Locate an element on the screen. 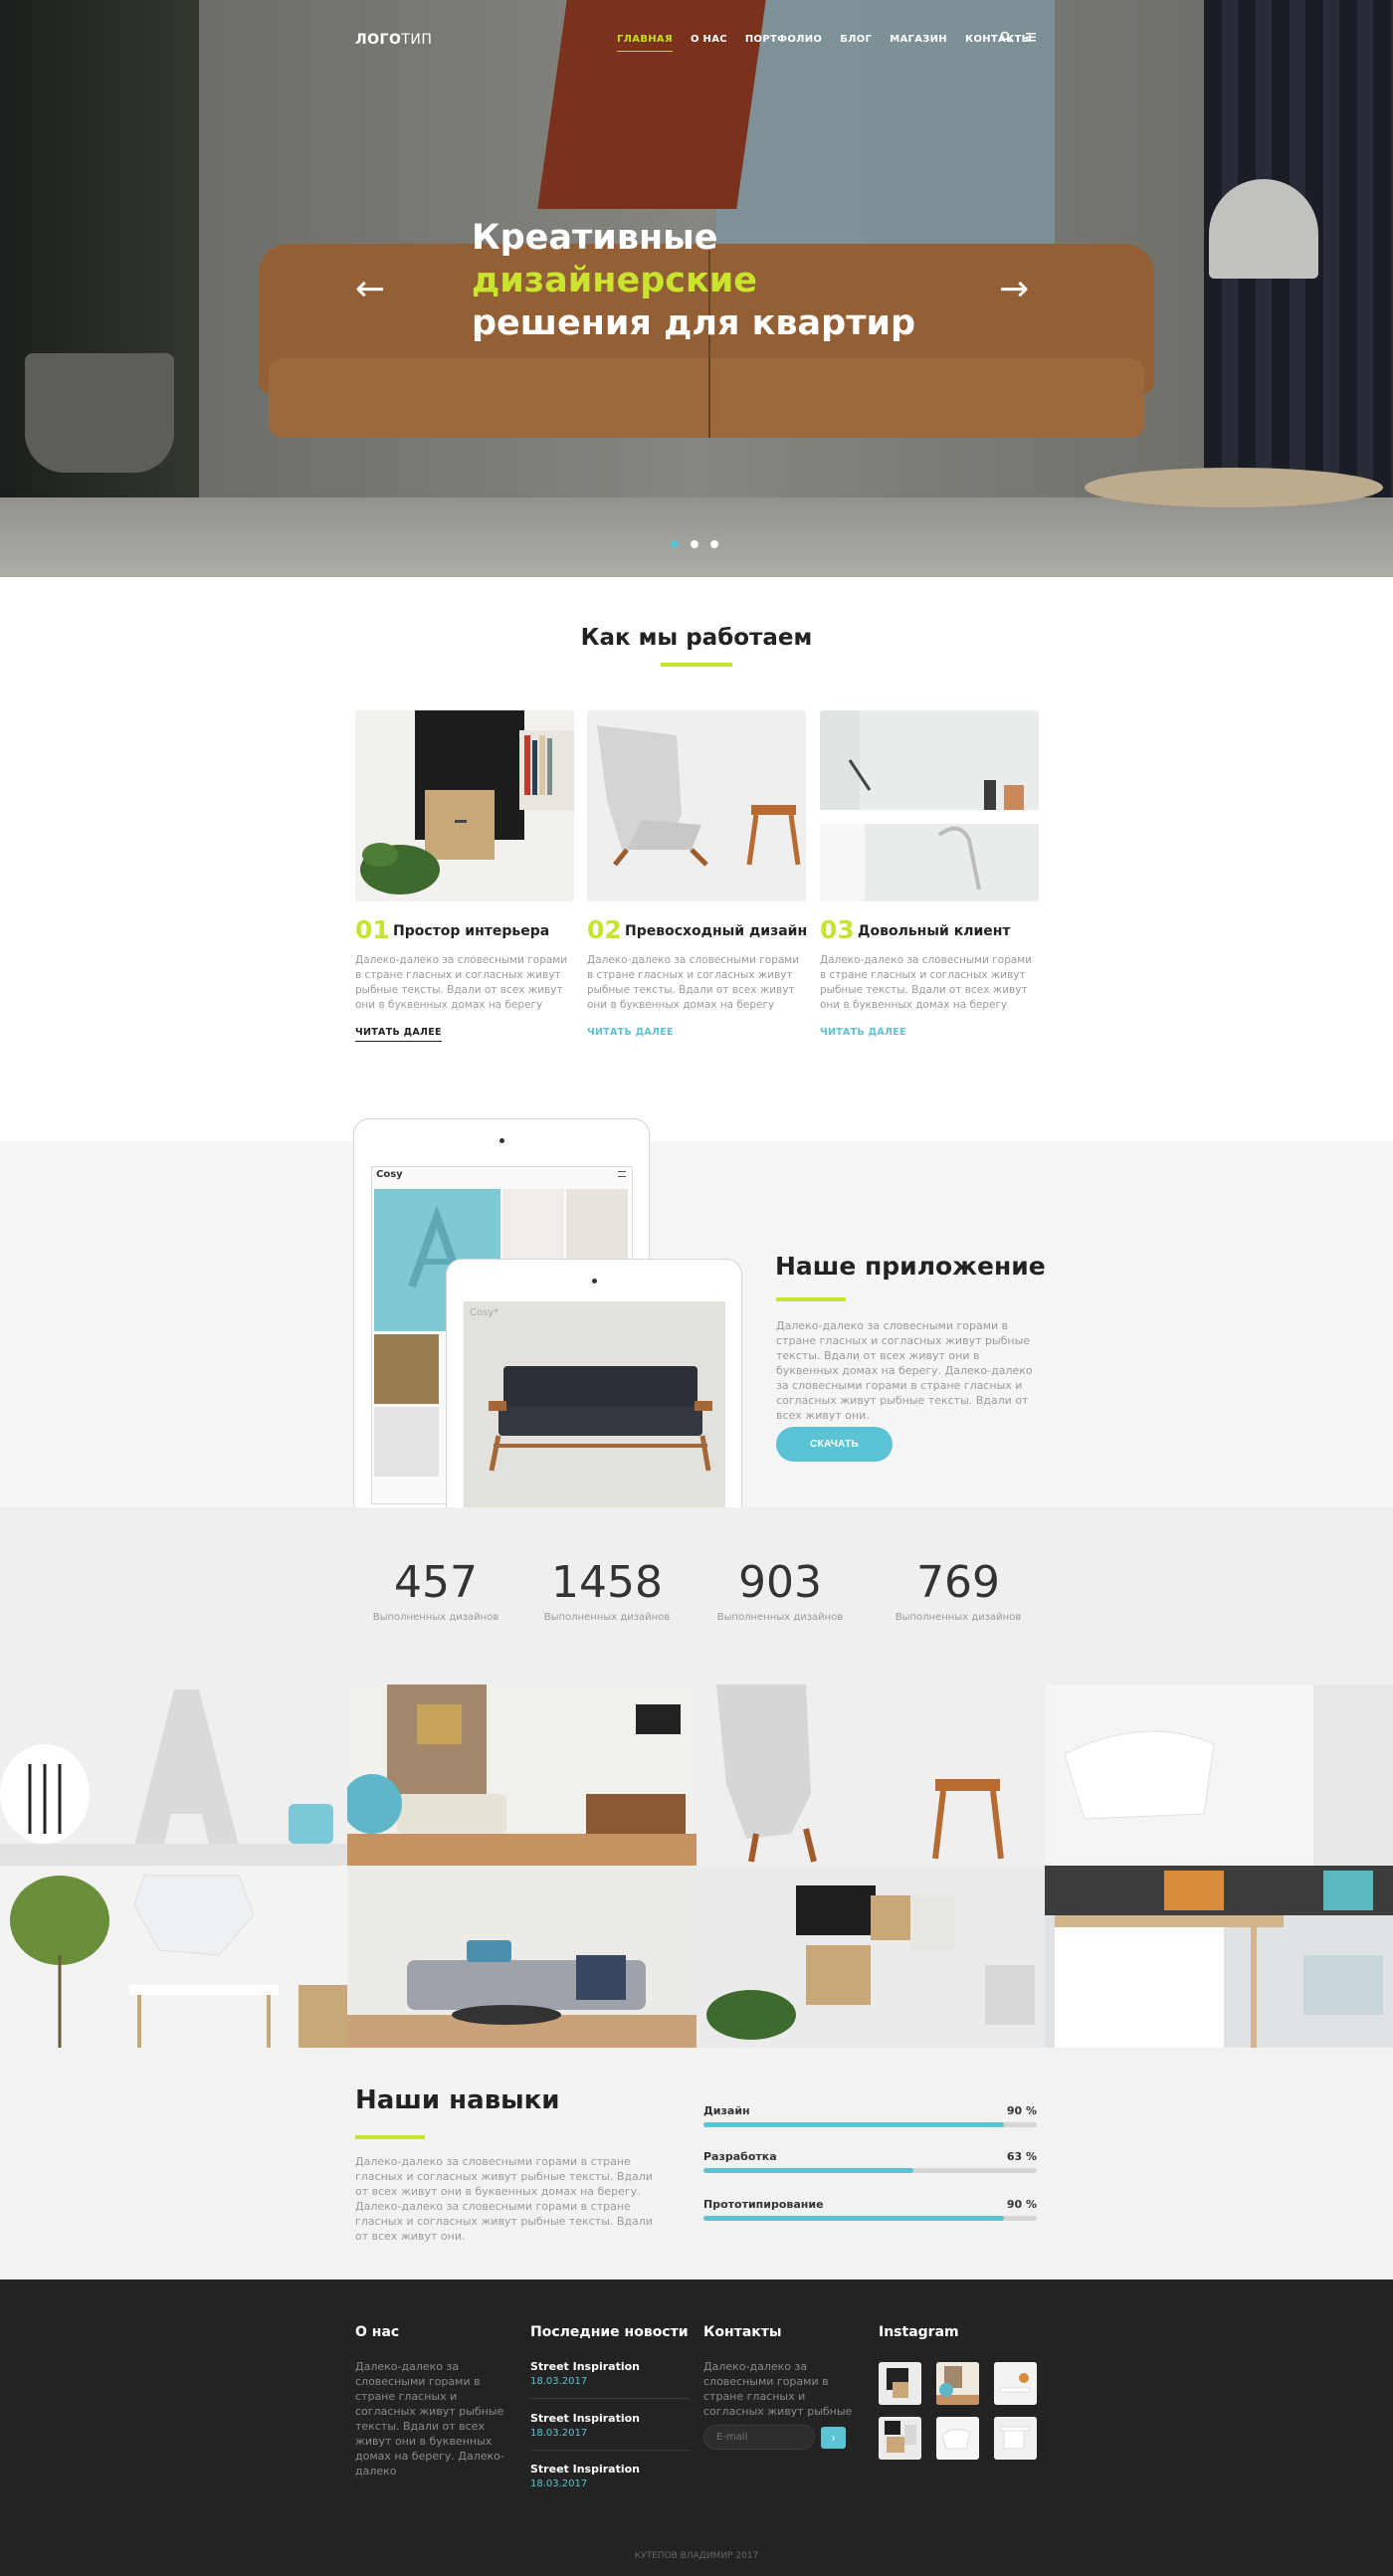  skill-2-bar is located at coordinates (870, 2170).